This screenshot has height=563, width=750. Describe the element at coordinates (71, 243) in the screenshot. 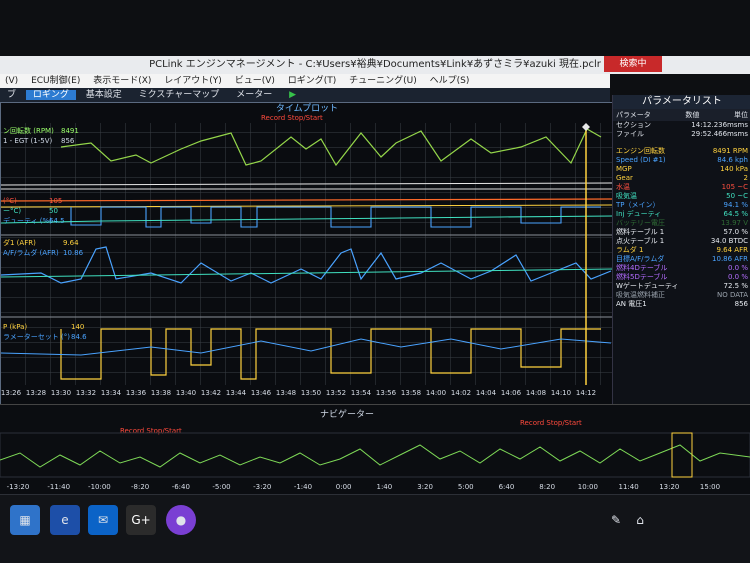

I see `lane3-value-lambda: 9.64` at that location.